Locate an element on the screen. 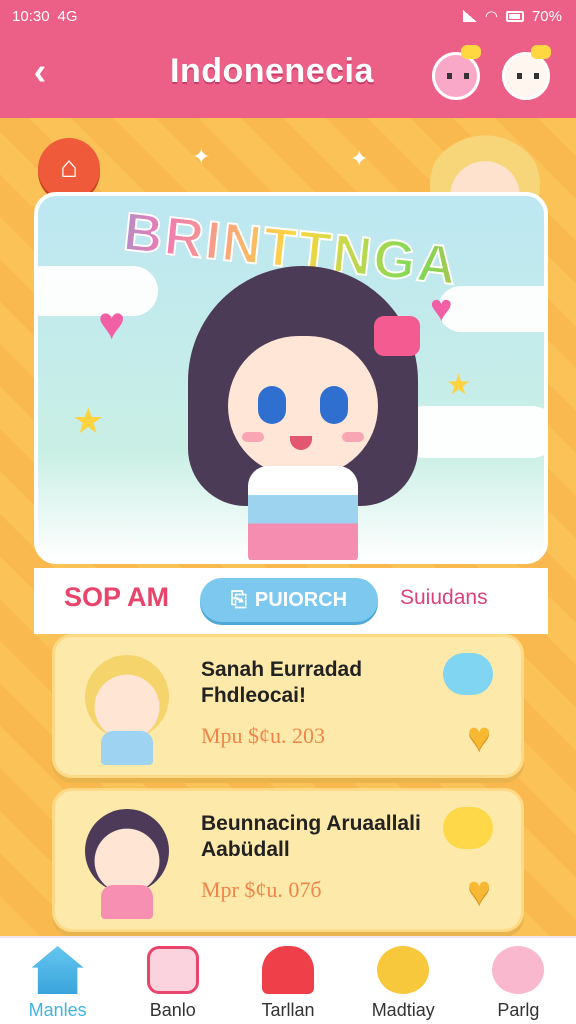 The image size is (576, 1024). item-title: Beunnacing Aruaallali Aabüdall is located at coordinates (311, 836).